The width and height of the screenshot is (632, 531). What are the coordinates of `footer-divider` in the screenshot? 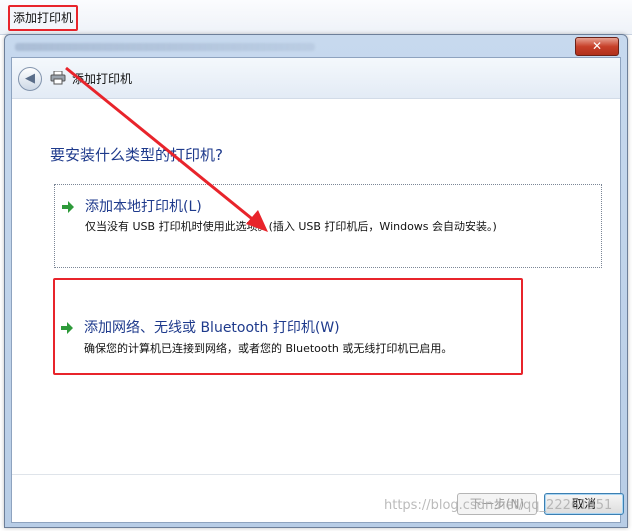 It's located at (316, 474).